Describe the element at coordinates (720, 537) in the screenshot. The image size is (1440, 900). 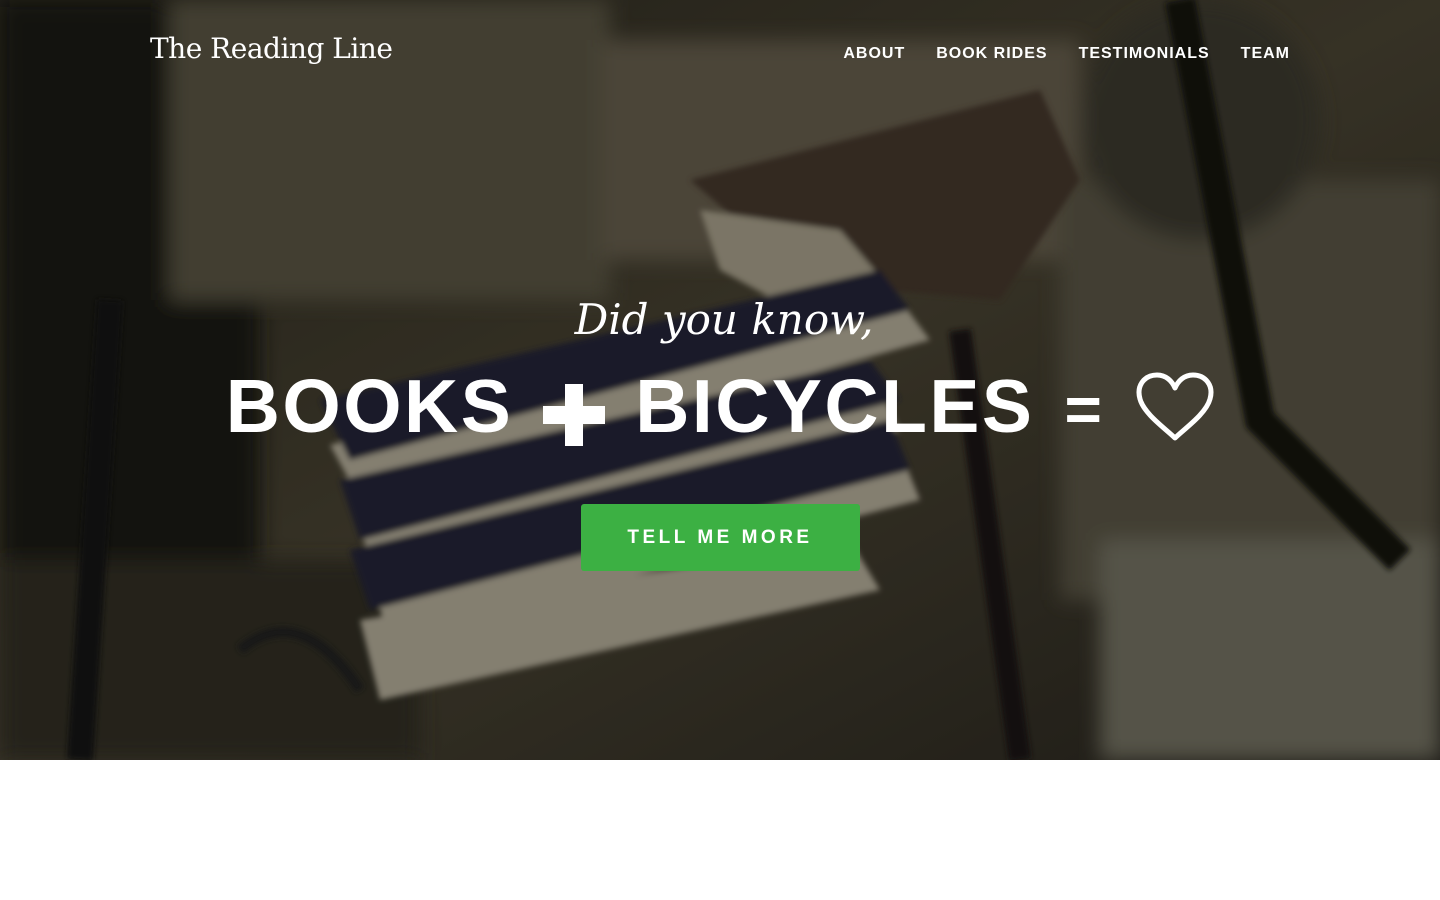
I see `tell-me-more-button: TELL ME MORE` at that location.